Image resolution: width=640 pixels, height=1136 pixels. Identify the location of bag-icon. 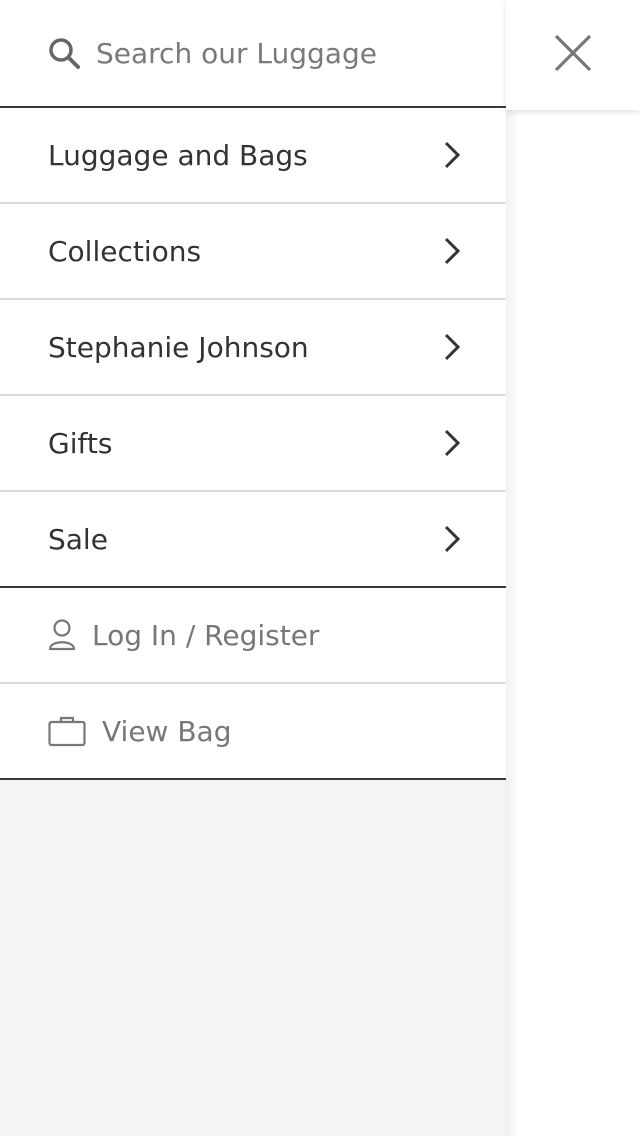
(67, 731).